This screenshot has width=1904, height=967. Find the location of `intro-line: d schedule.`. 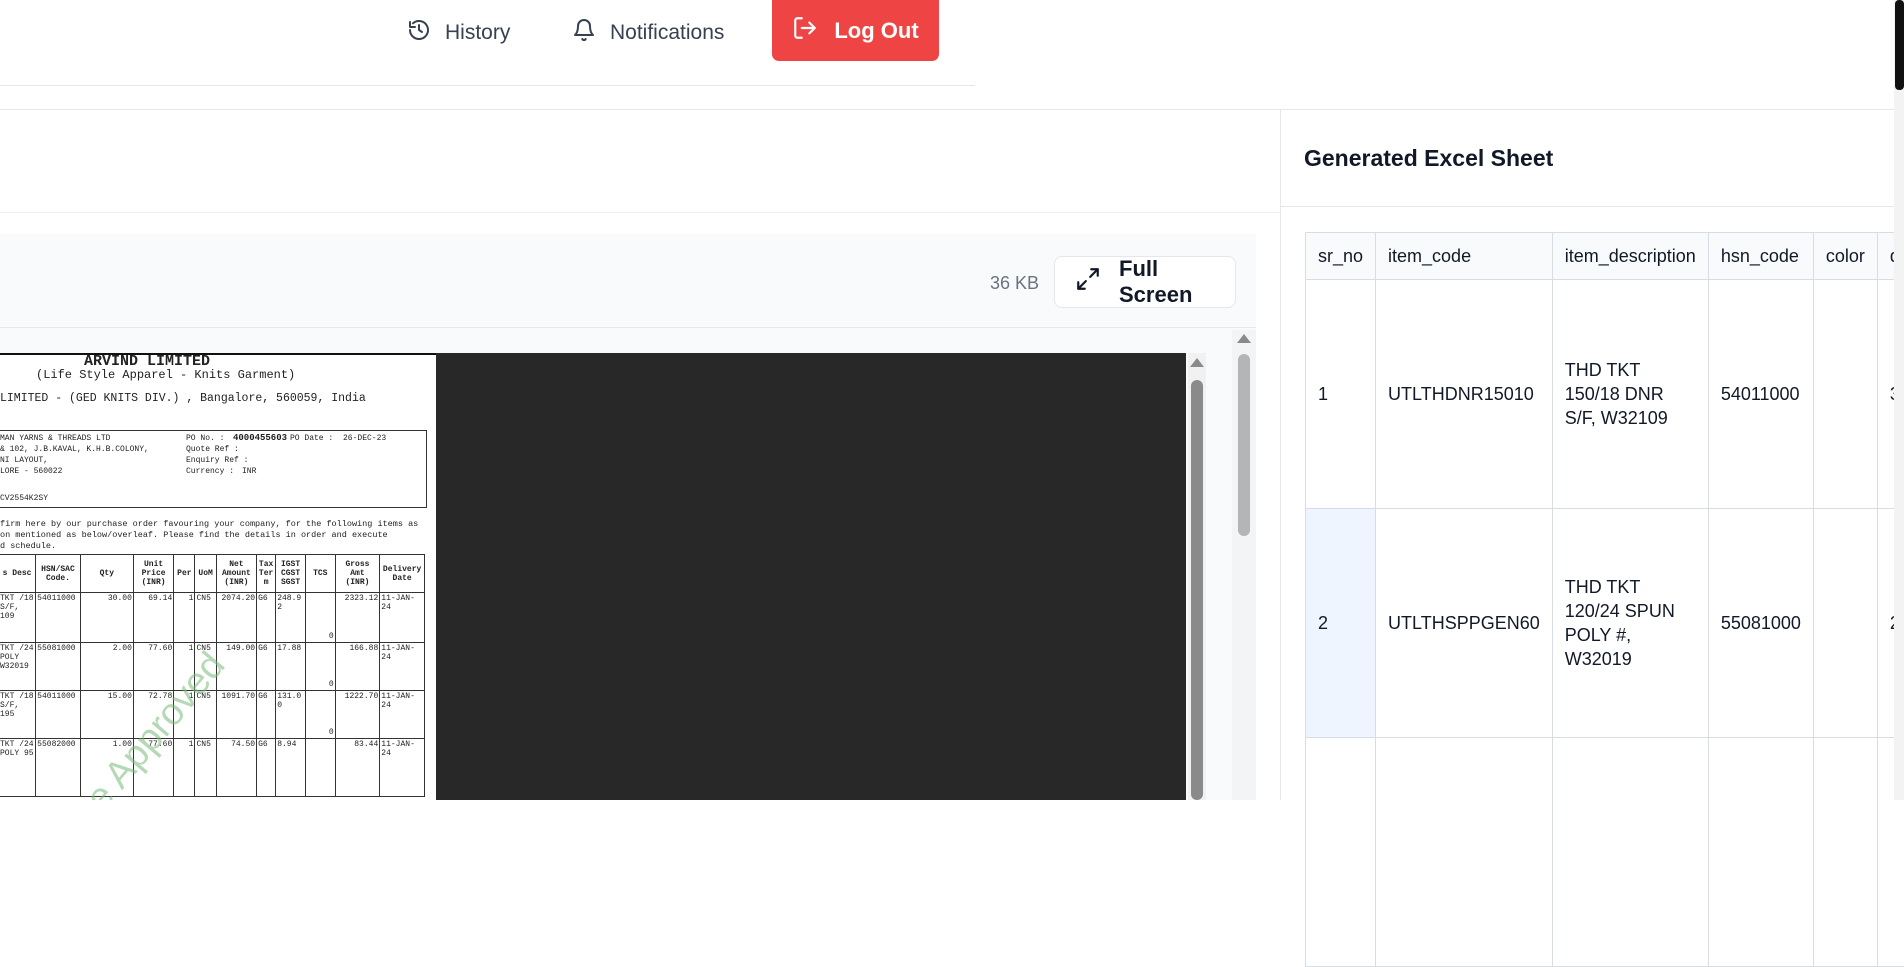

intro-line: d schedule. is located at coordinates (28, 546).